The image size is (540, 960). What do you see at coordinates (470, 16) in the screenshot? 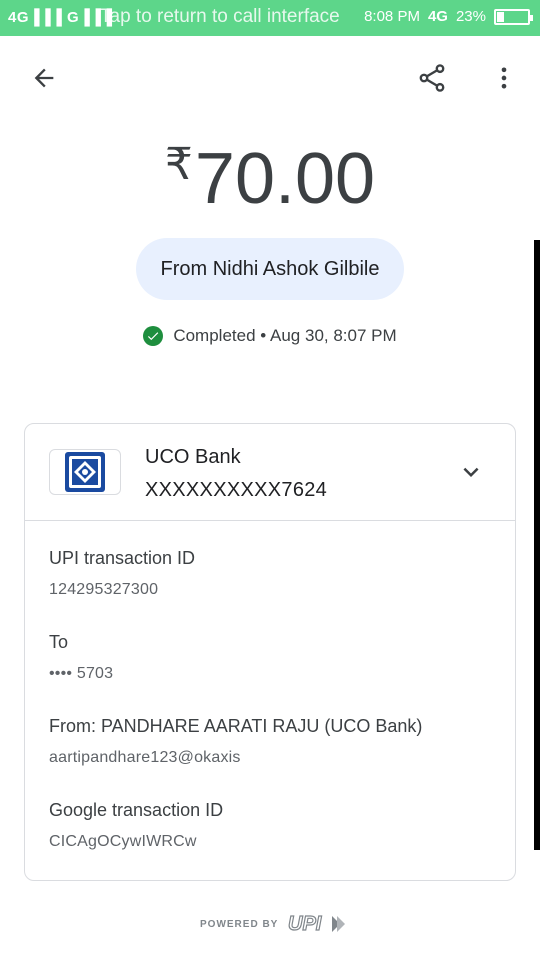
I see `battery-percent: 23%` at bounding box center [470, 16].